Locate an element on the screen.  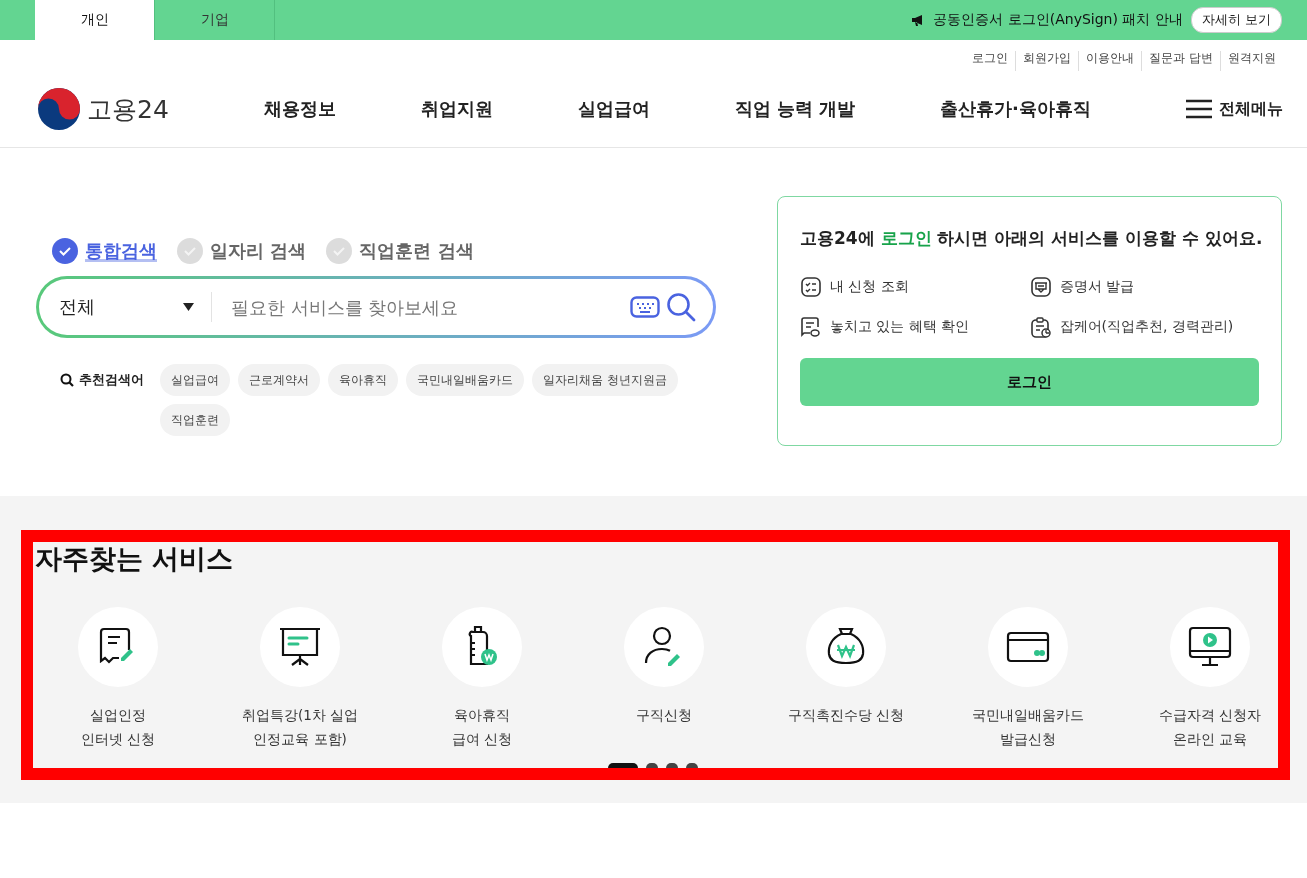
document-icon is located at coordinates (811, 327).